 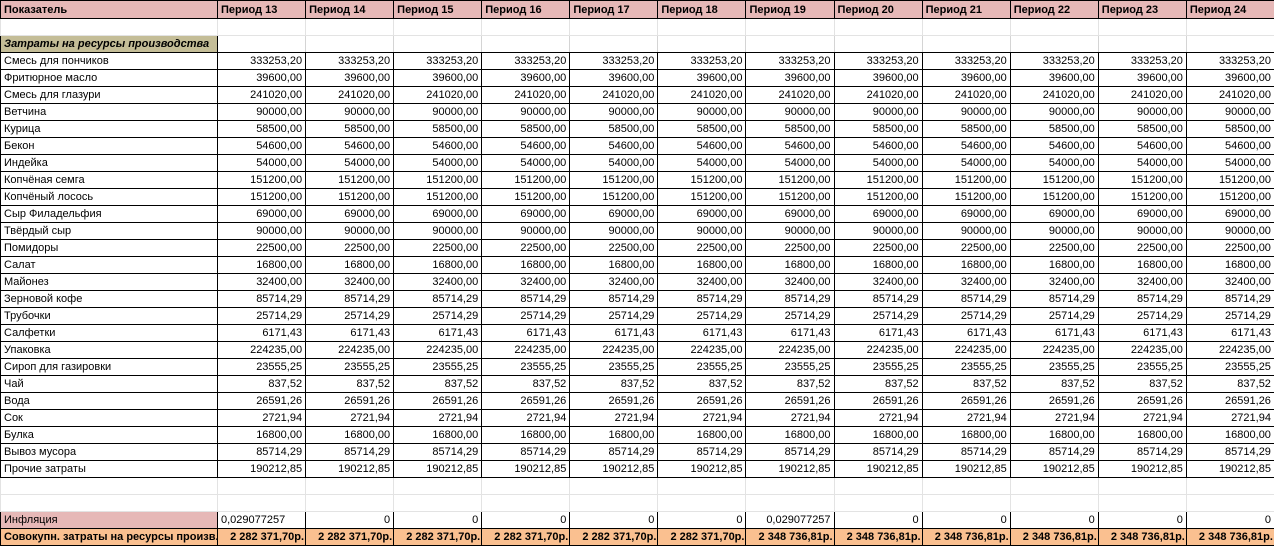 I want to click on period-header-cell: Период 24, so click(x=1230, y=10).